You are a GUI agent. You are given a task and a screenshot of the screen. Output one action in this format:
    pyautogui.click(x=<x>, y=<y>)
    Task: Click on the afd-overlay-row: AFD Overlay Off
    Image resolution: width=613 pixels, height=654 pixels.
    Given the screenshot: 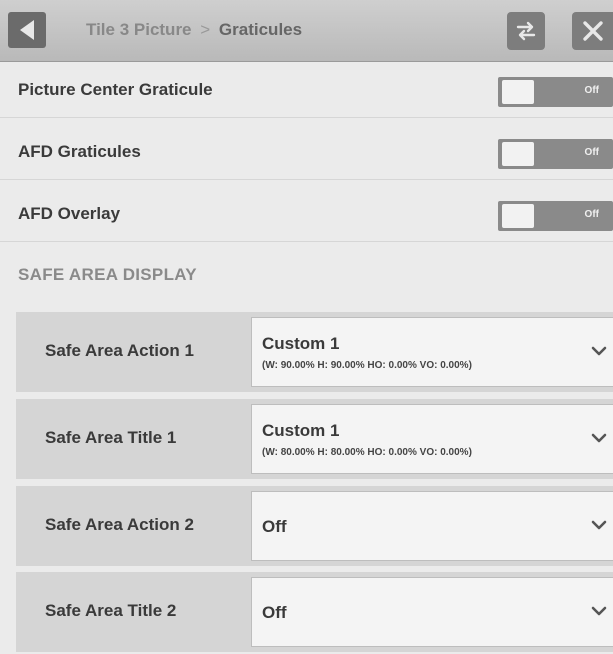 What is the action you would take?
    pyautogui.click(x=306, y=214)
    